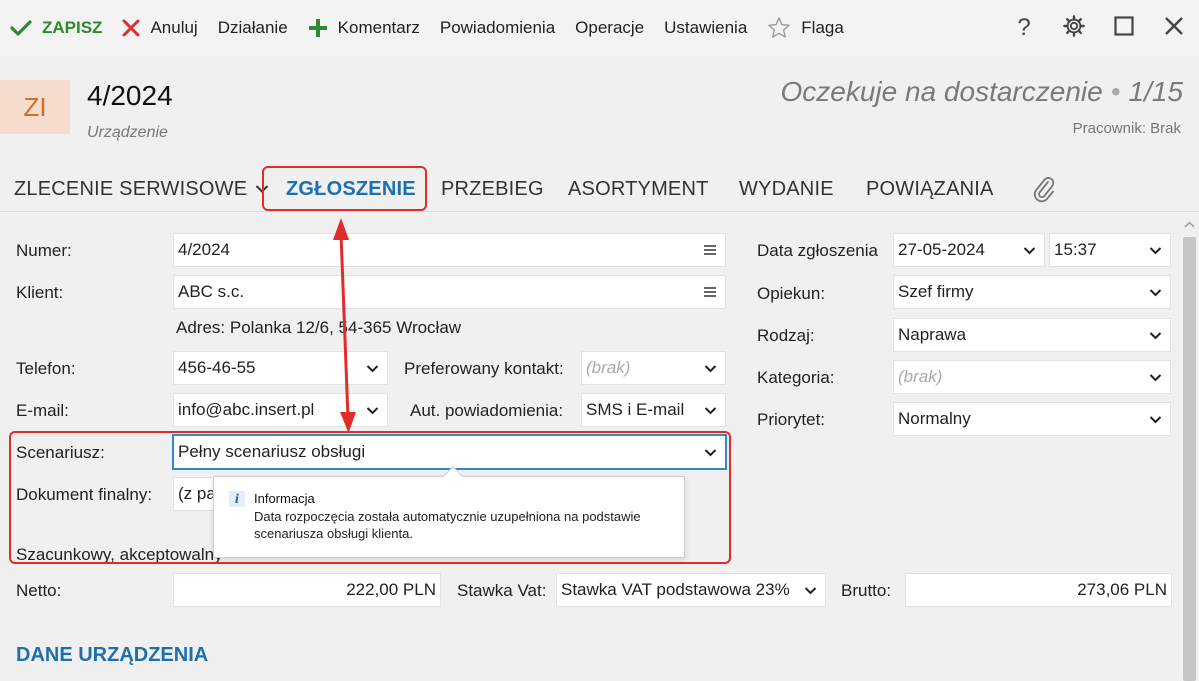  Describe the element at coordinates (653, 368) in the screenshot. I see `pref-contact-select: (brak)` at that location.